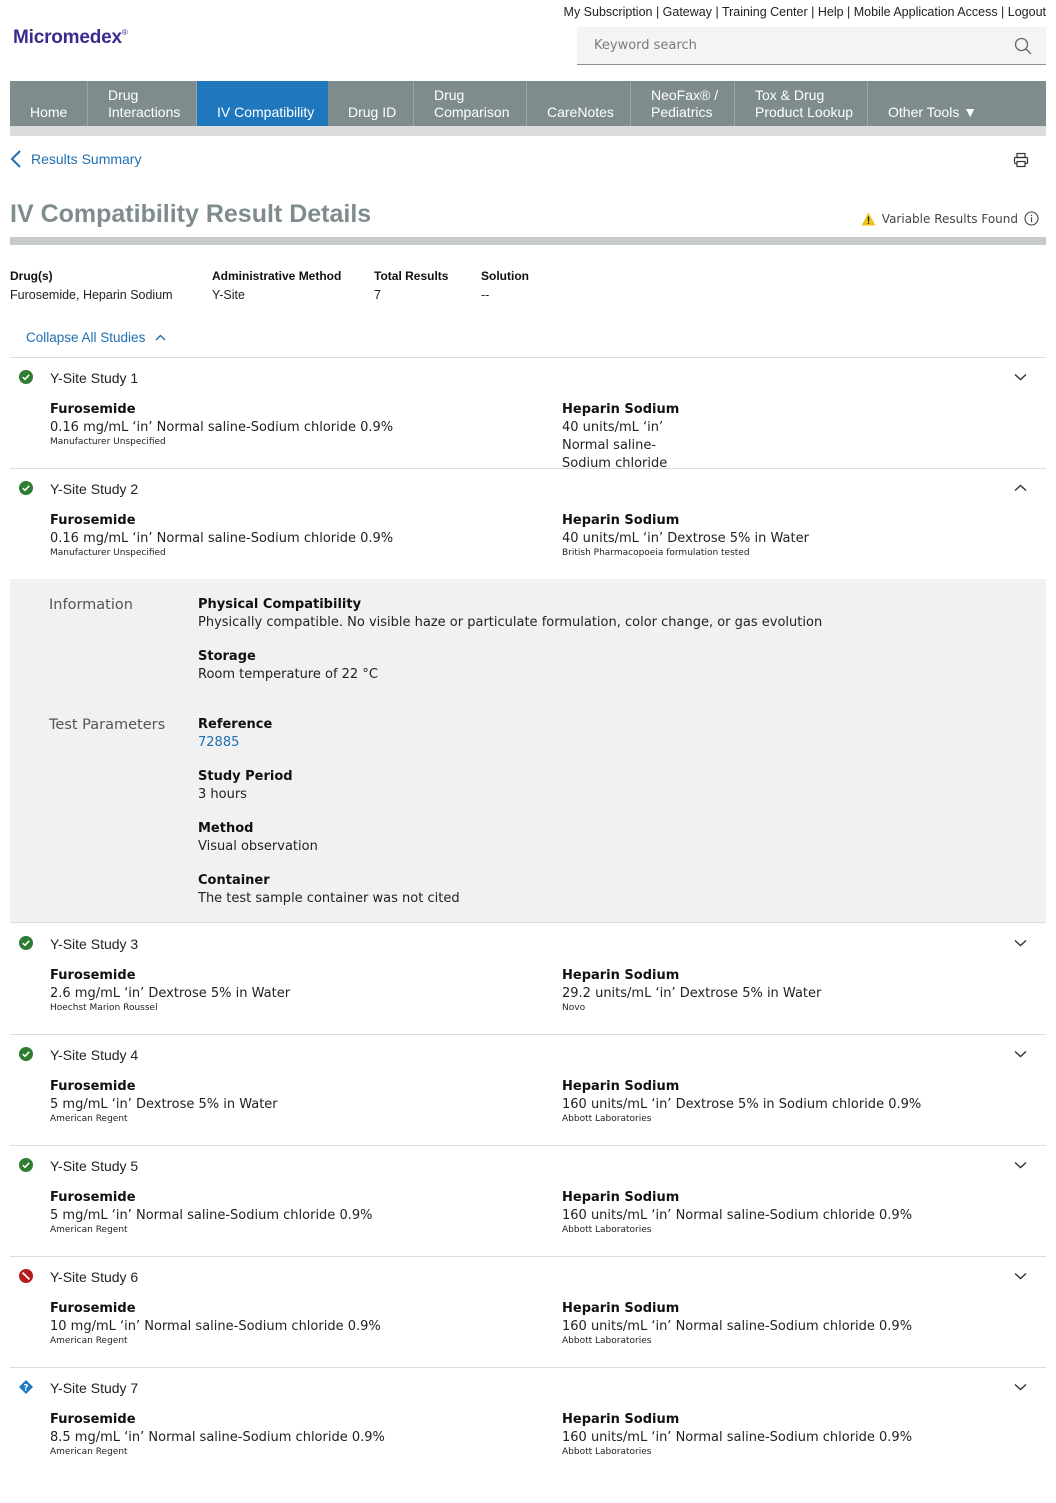 This screenshot has width=1056, height=1503. Describe the element at coordinates (613, 427) in the screenshot. I see `study-1-drug2-conc: 40 units/mL ‘in’` at that location.